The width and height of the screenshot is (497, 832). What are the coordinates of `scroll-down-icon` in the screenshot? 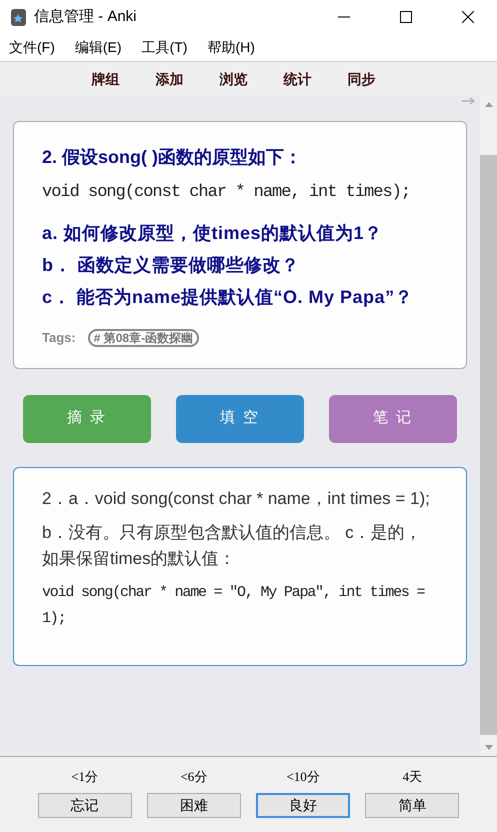 It's located at (488, 747).